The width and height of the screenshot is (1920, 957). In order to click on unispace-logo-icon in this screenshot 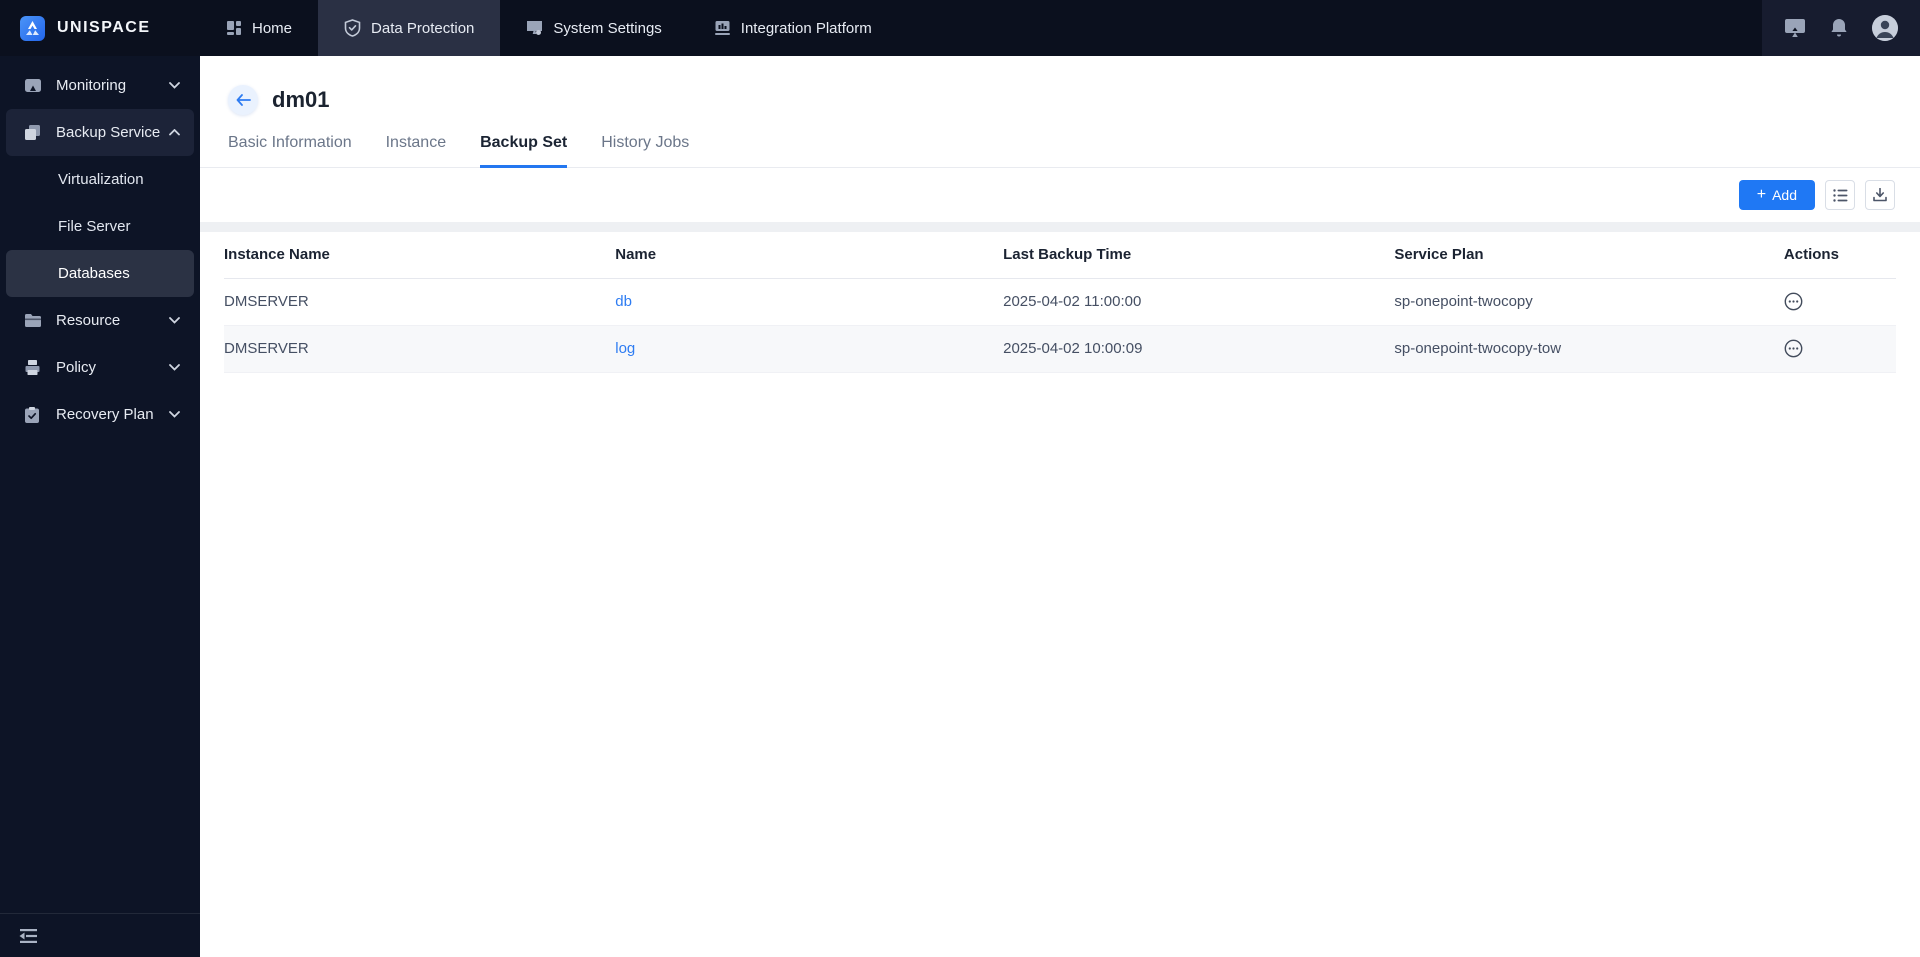, I will do `click(32, 28)`.